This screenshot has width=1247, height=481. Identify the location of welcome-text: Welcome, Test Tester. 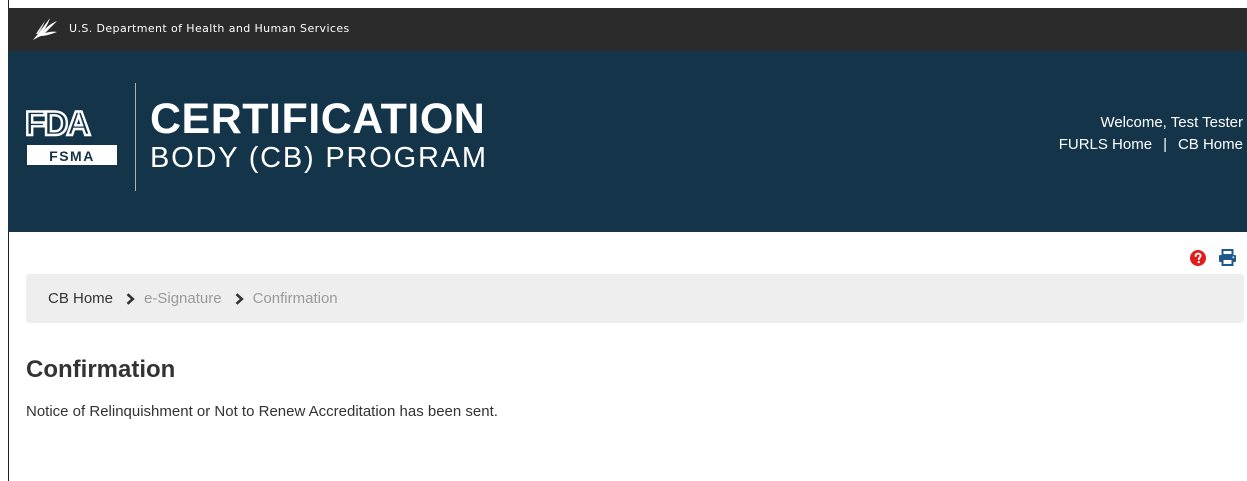
(1171, 122).